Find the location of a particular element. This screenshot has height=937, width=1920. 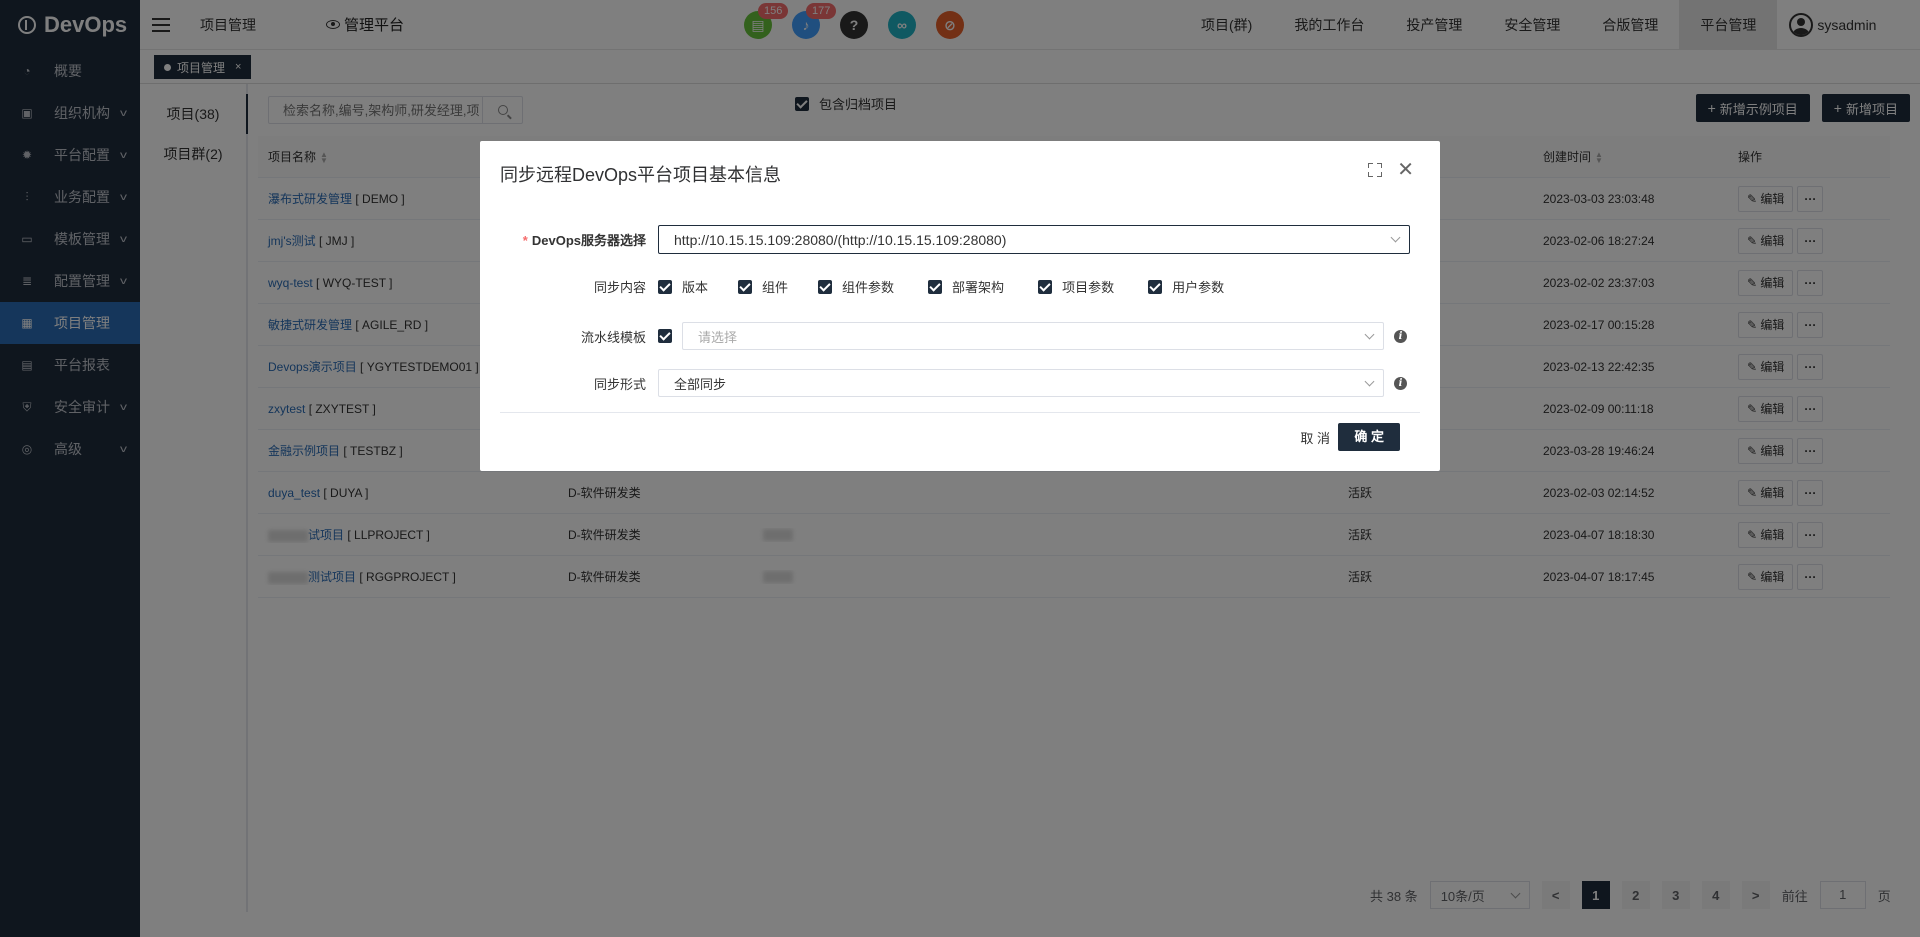

sync-content-row: 同步内容 版本 组件 组件参数 部署架构 项目参数 用户参数 is located at coordinates (862, 286).